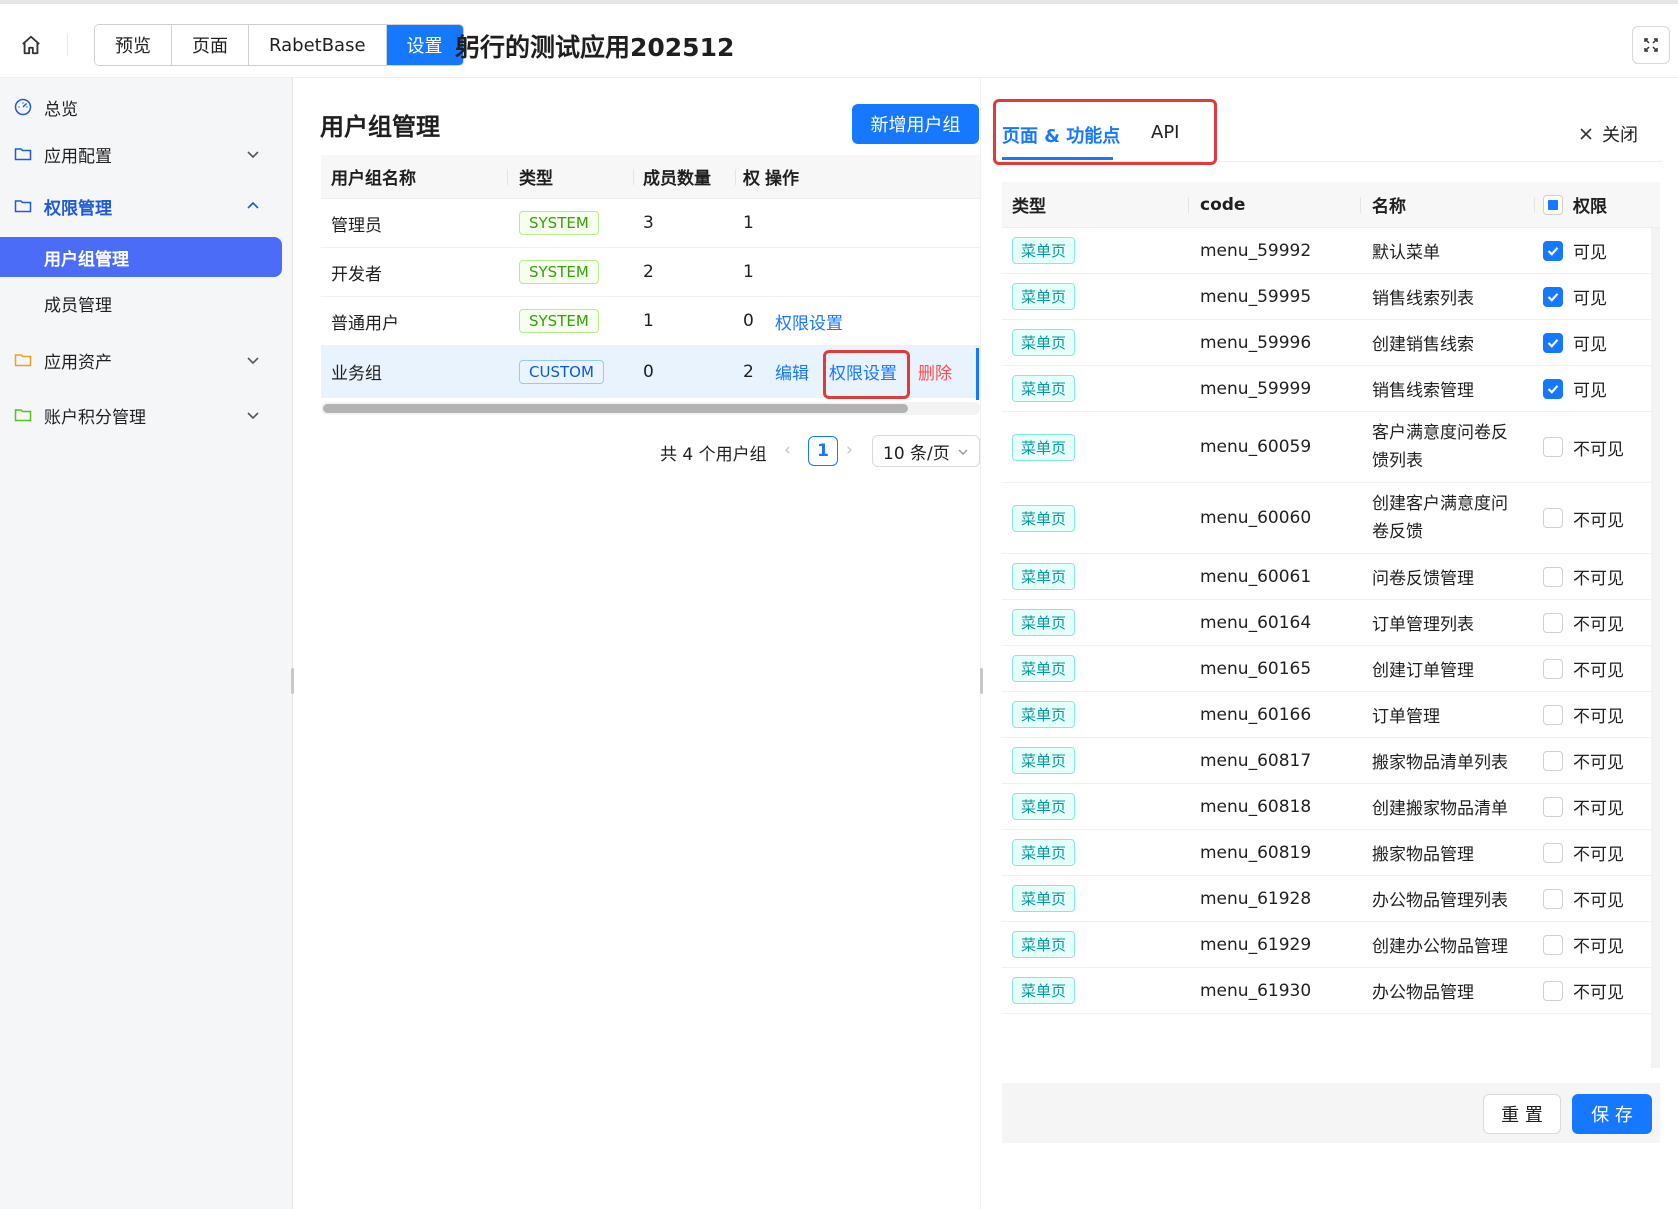 Image resolution: width=1678 pixels, height=1209 pixels. What do you see at coordinates (650, 321) in the screenshot?
I see `table-row: 普通用户 SYSTEM 1 0 权限设置` at bounding box center [650, 321].